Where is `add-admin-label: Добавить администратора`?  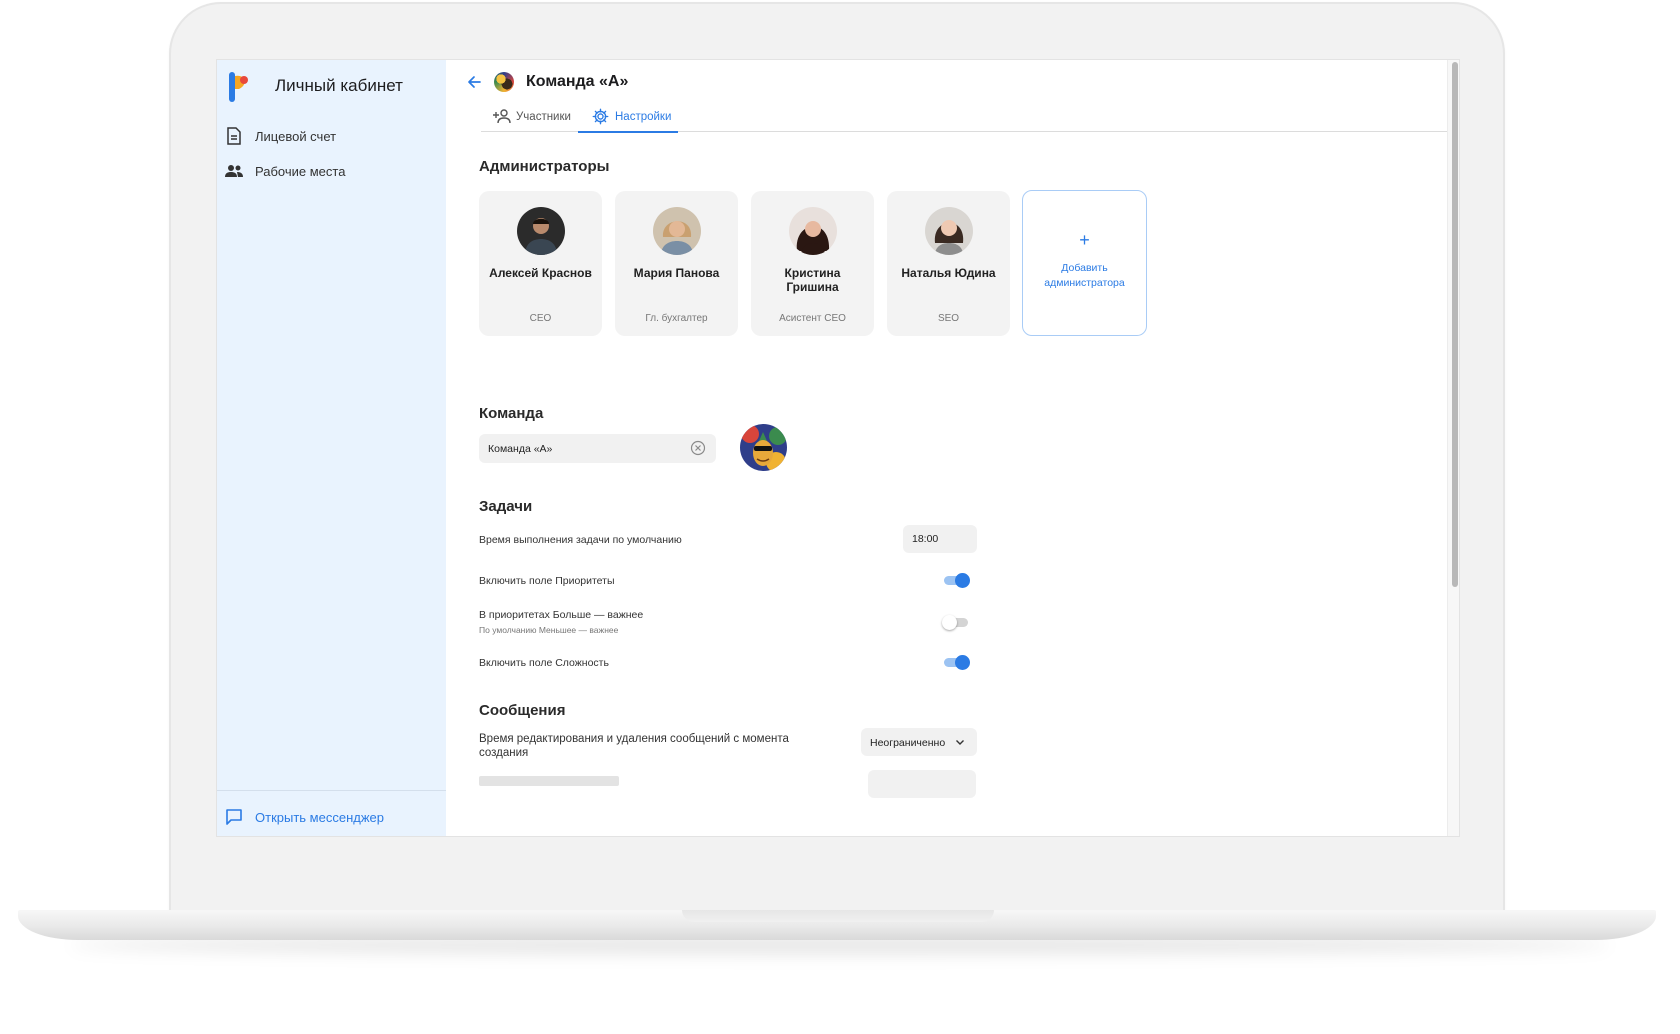 add-admin-label: Добавить администратора is located at coordinates (1084, 275).